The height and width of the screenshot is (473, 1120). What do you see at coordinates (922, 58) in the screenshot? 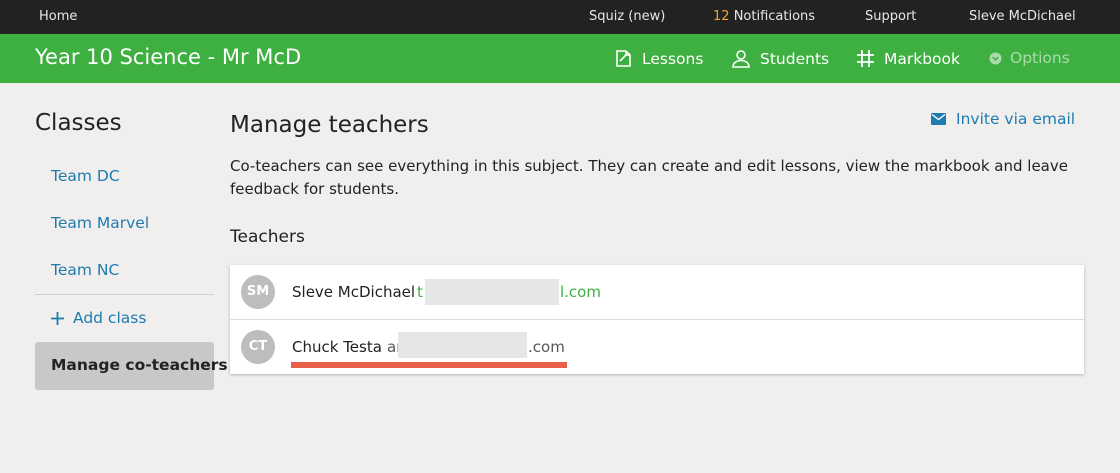
I see `tab-markbook-label: Markbook` at bounding box center [922, 58].